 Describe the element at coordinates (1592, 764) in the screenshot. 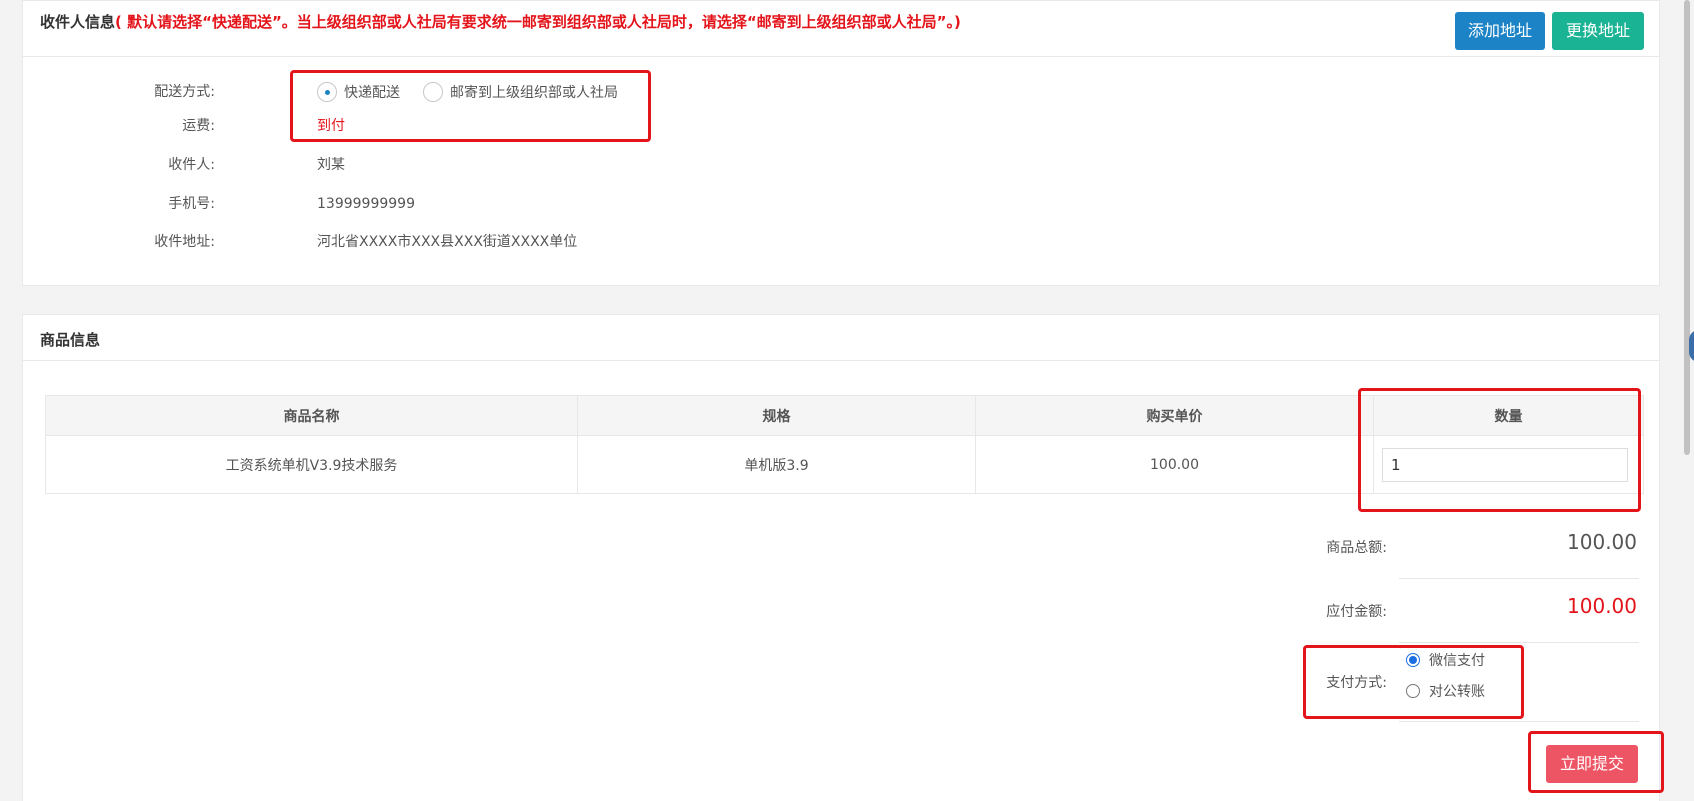

I see `submit-button: 立即提交` at that location.